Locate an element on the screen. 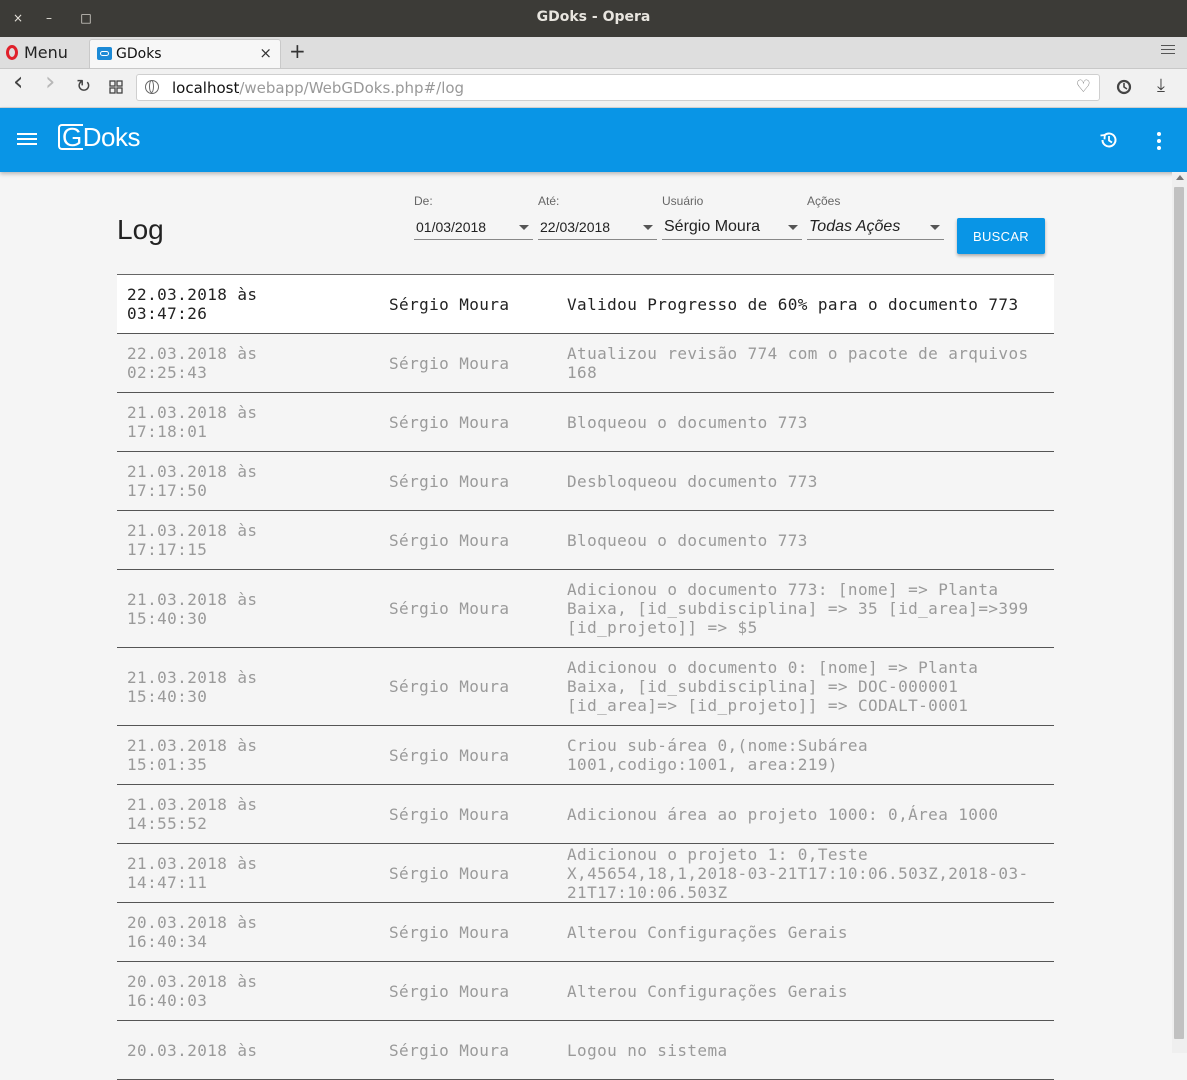  scroll-up-icon is located at coordinates (1180, 177).